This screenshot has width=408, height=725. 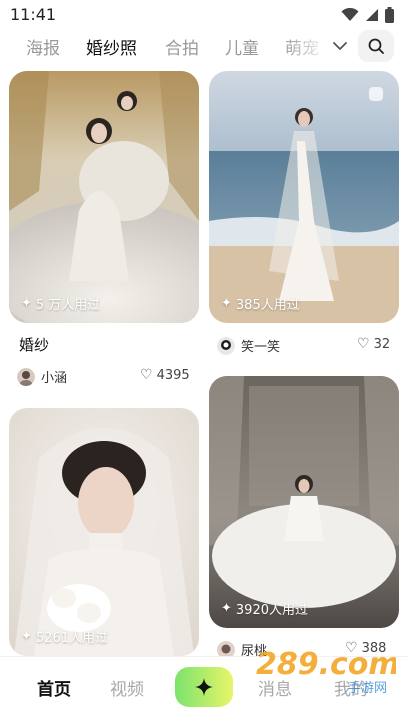 I want to click on tab-pets: 萌宠, so click(x=302, y=46).